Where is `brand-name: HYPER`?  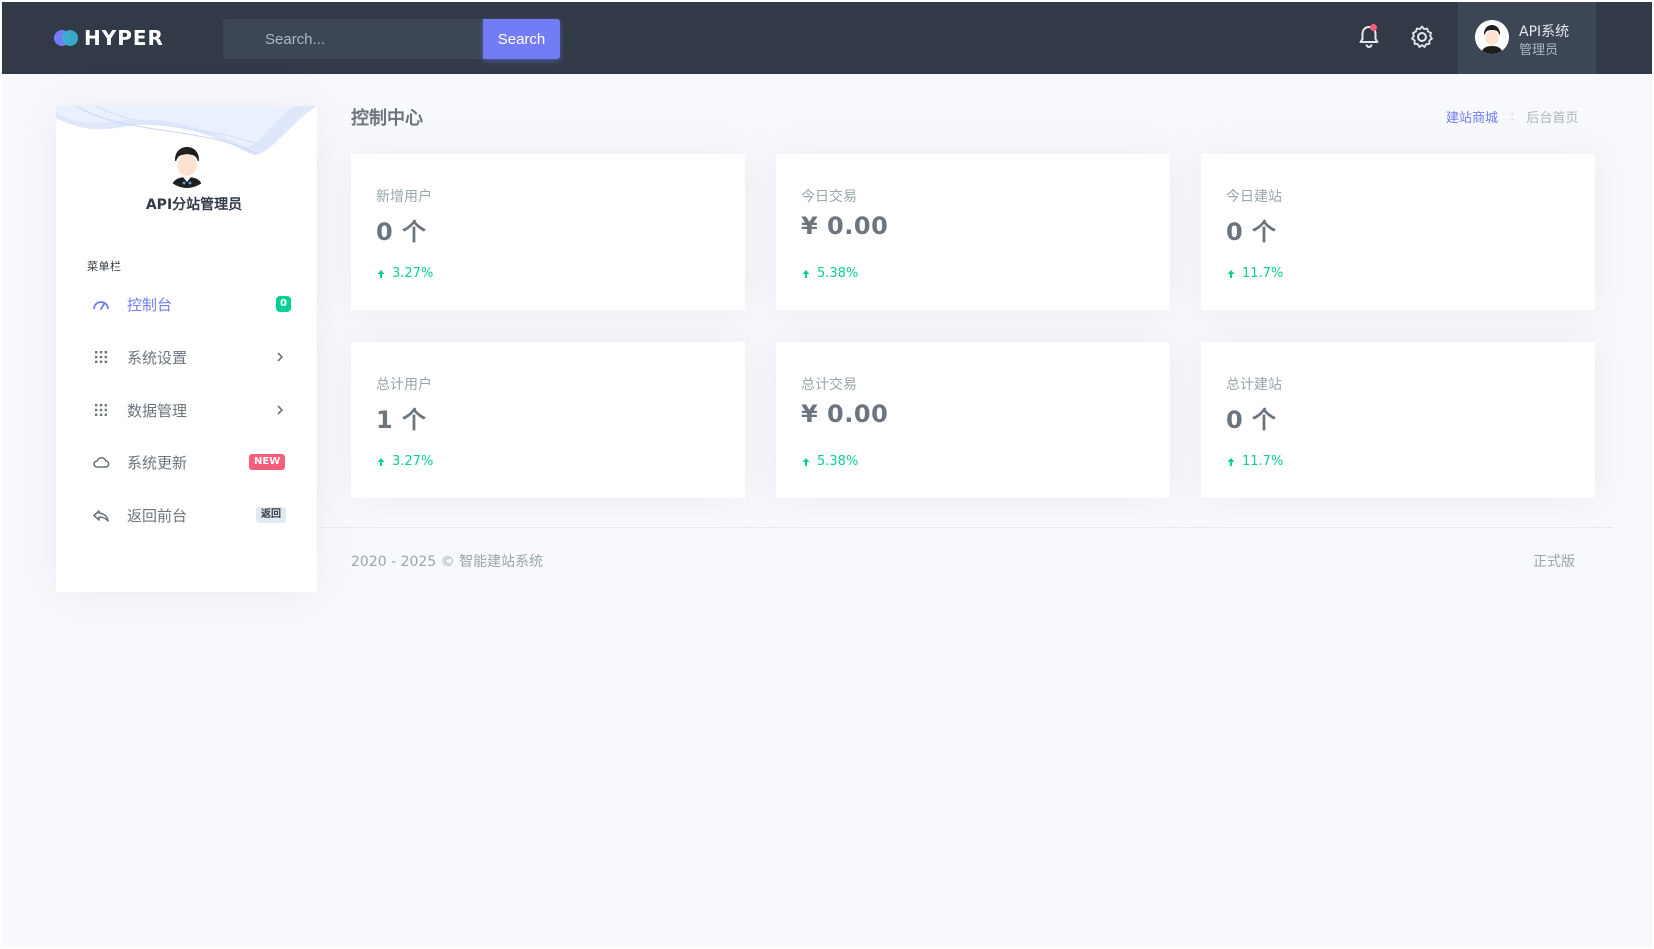 brand-name: HYPER is located at coordinates (124, 38).